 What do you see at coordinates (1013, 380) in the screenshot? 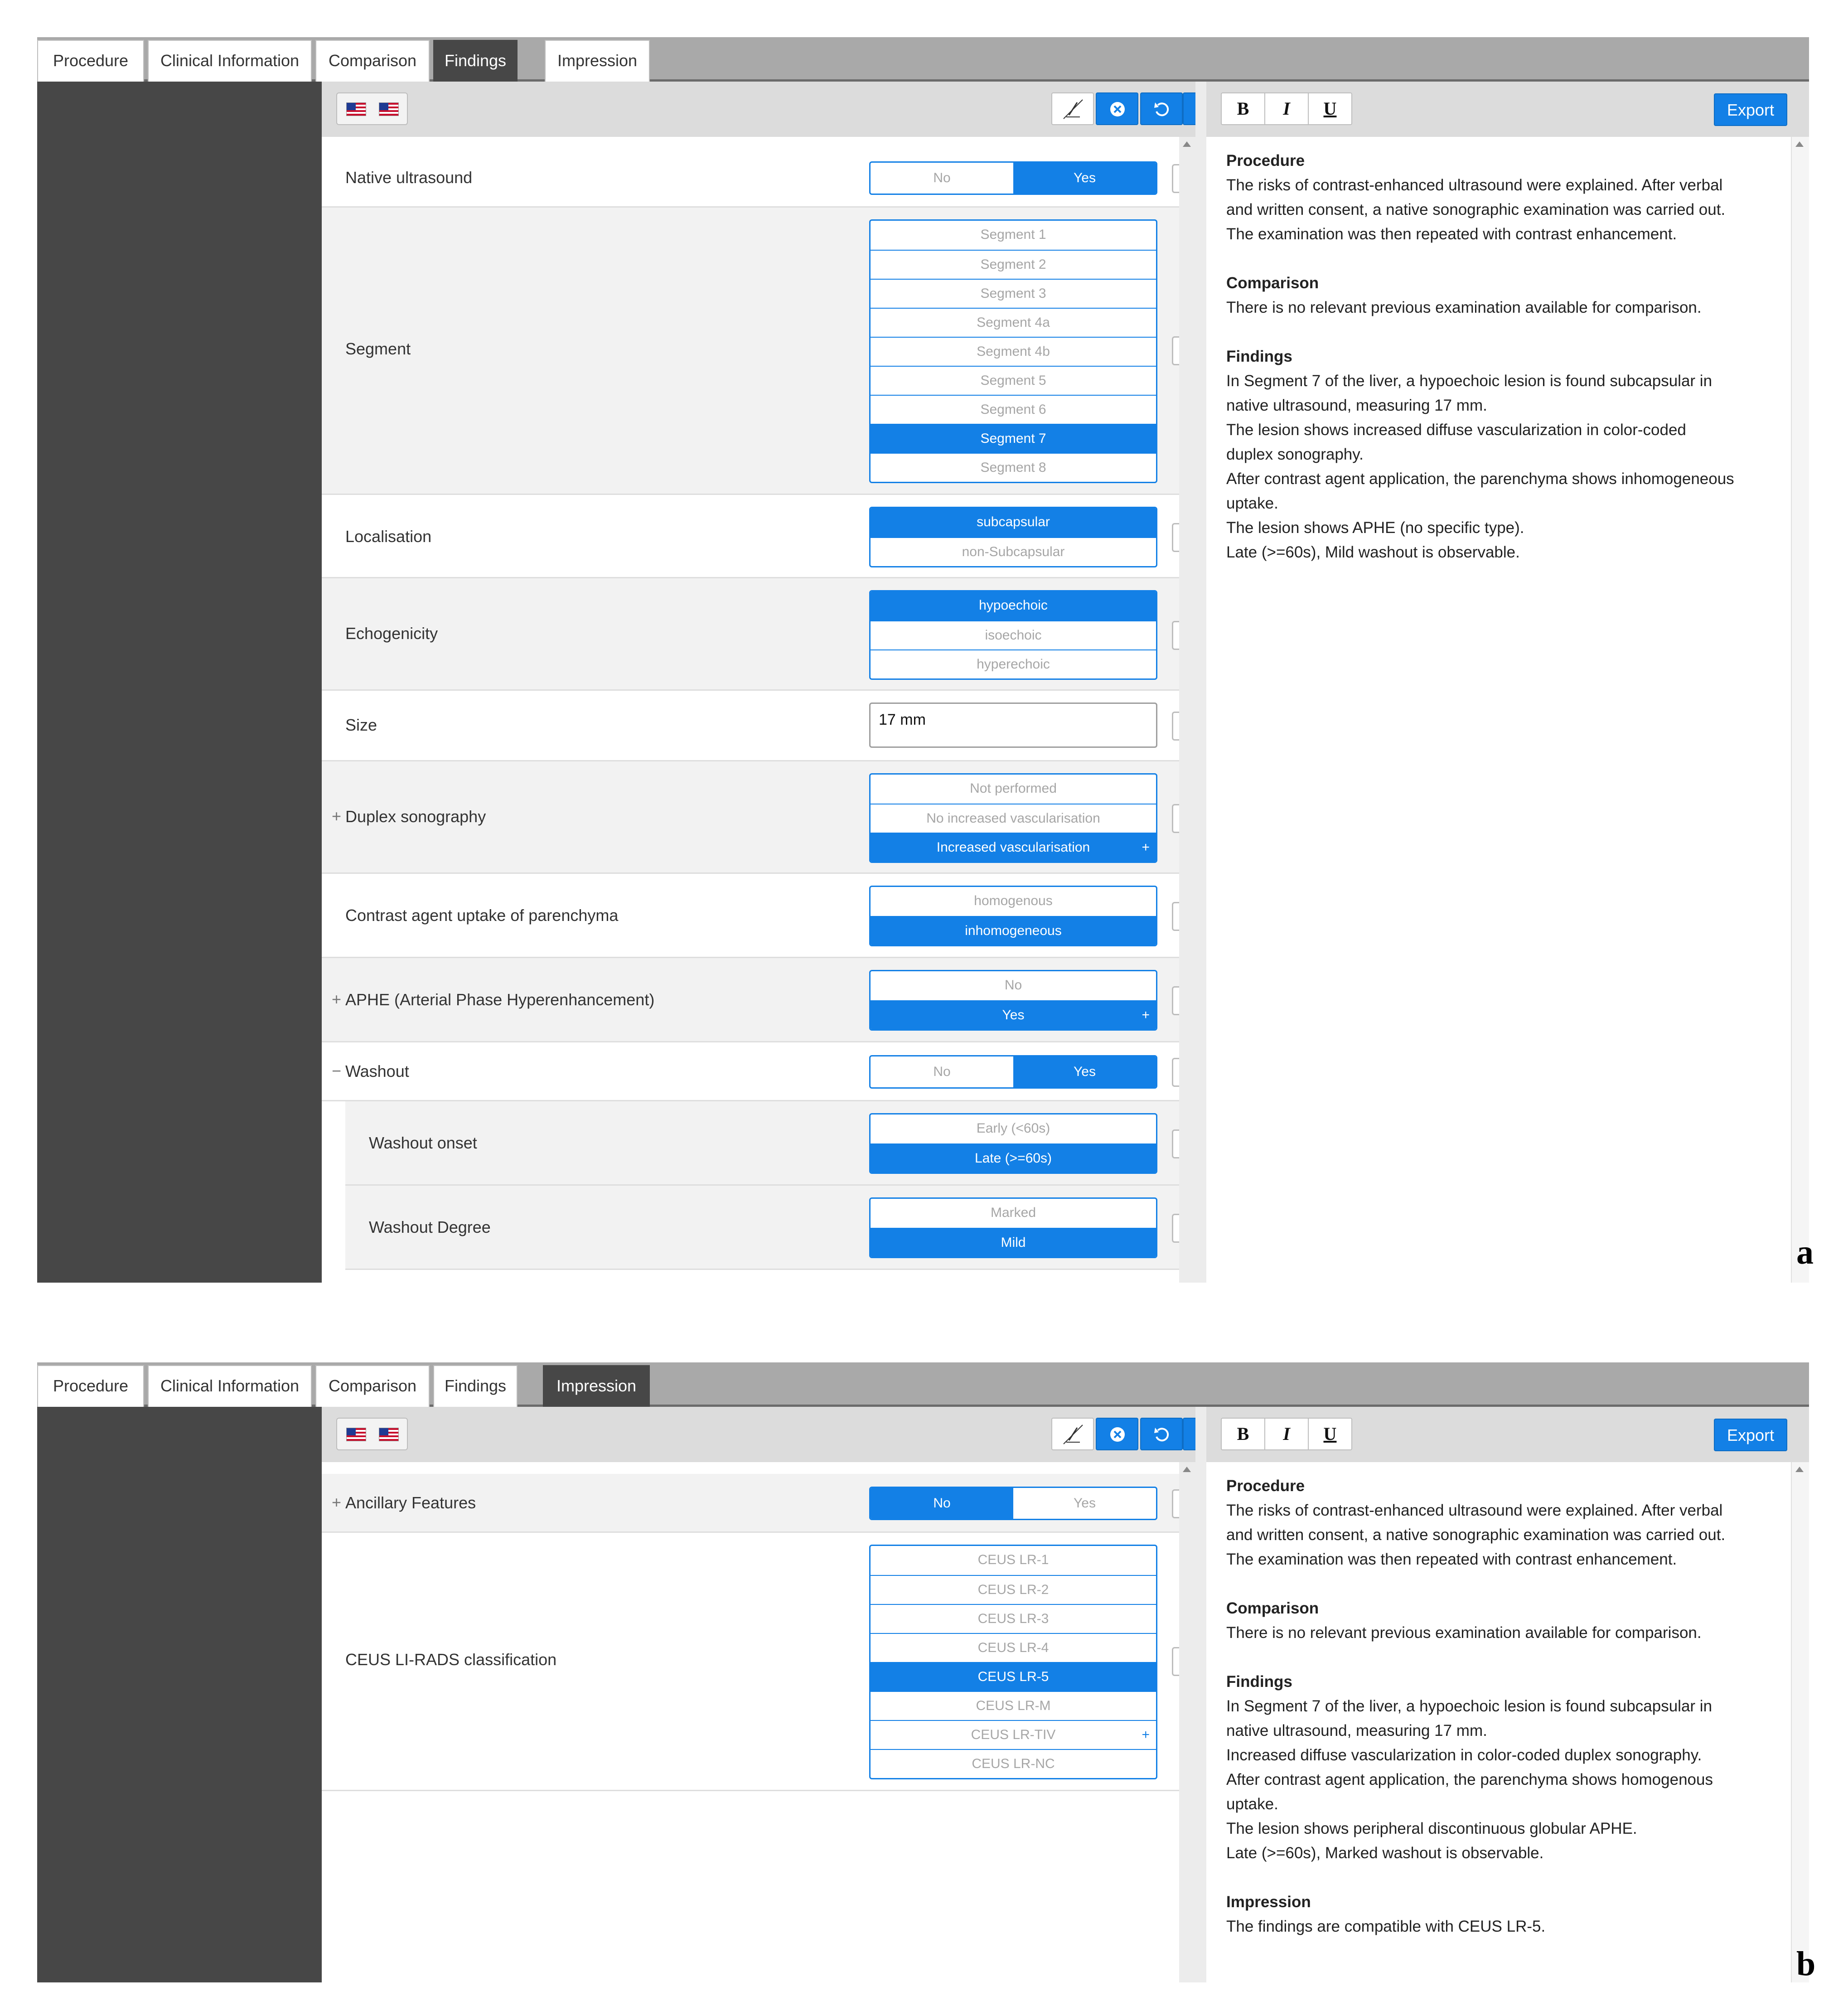
I see `option-segment-5: Segment 5` at bounding box center [1013, 380].